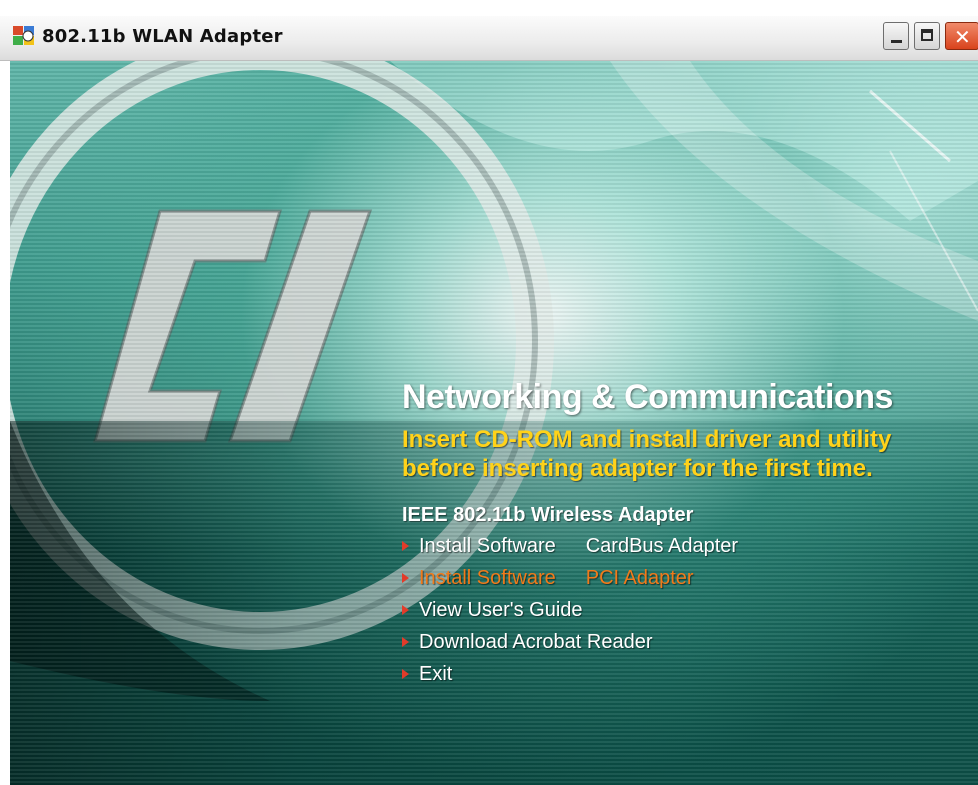  I want to click on product-name: IEEE 802.11b Wireless Adapter, so click(548, 515).